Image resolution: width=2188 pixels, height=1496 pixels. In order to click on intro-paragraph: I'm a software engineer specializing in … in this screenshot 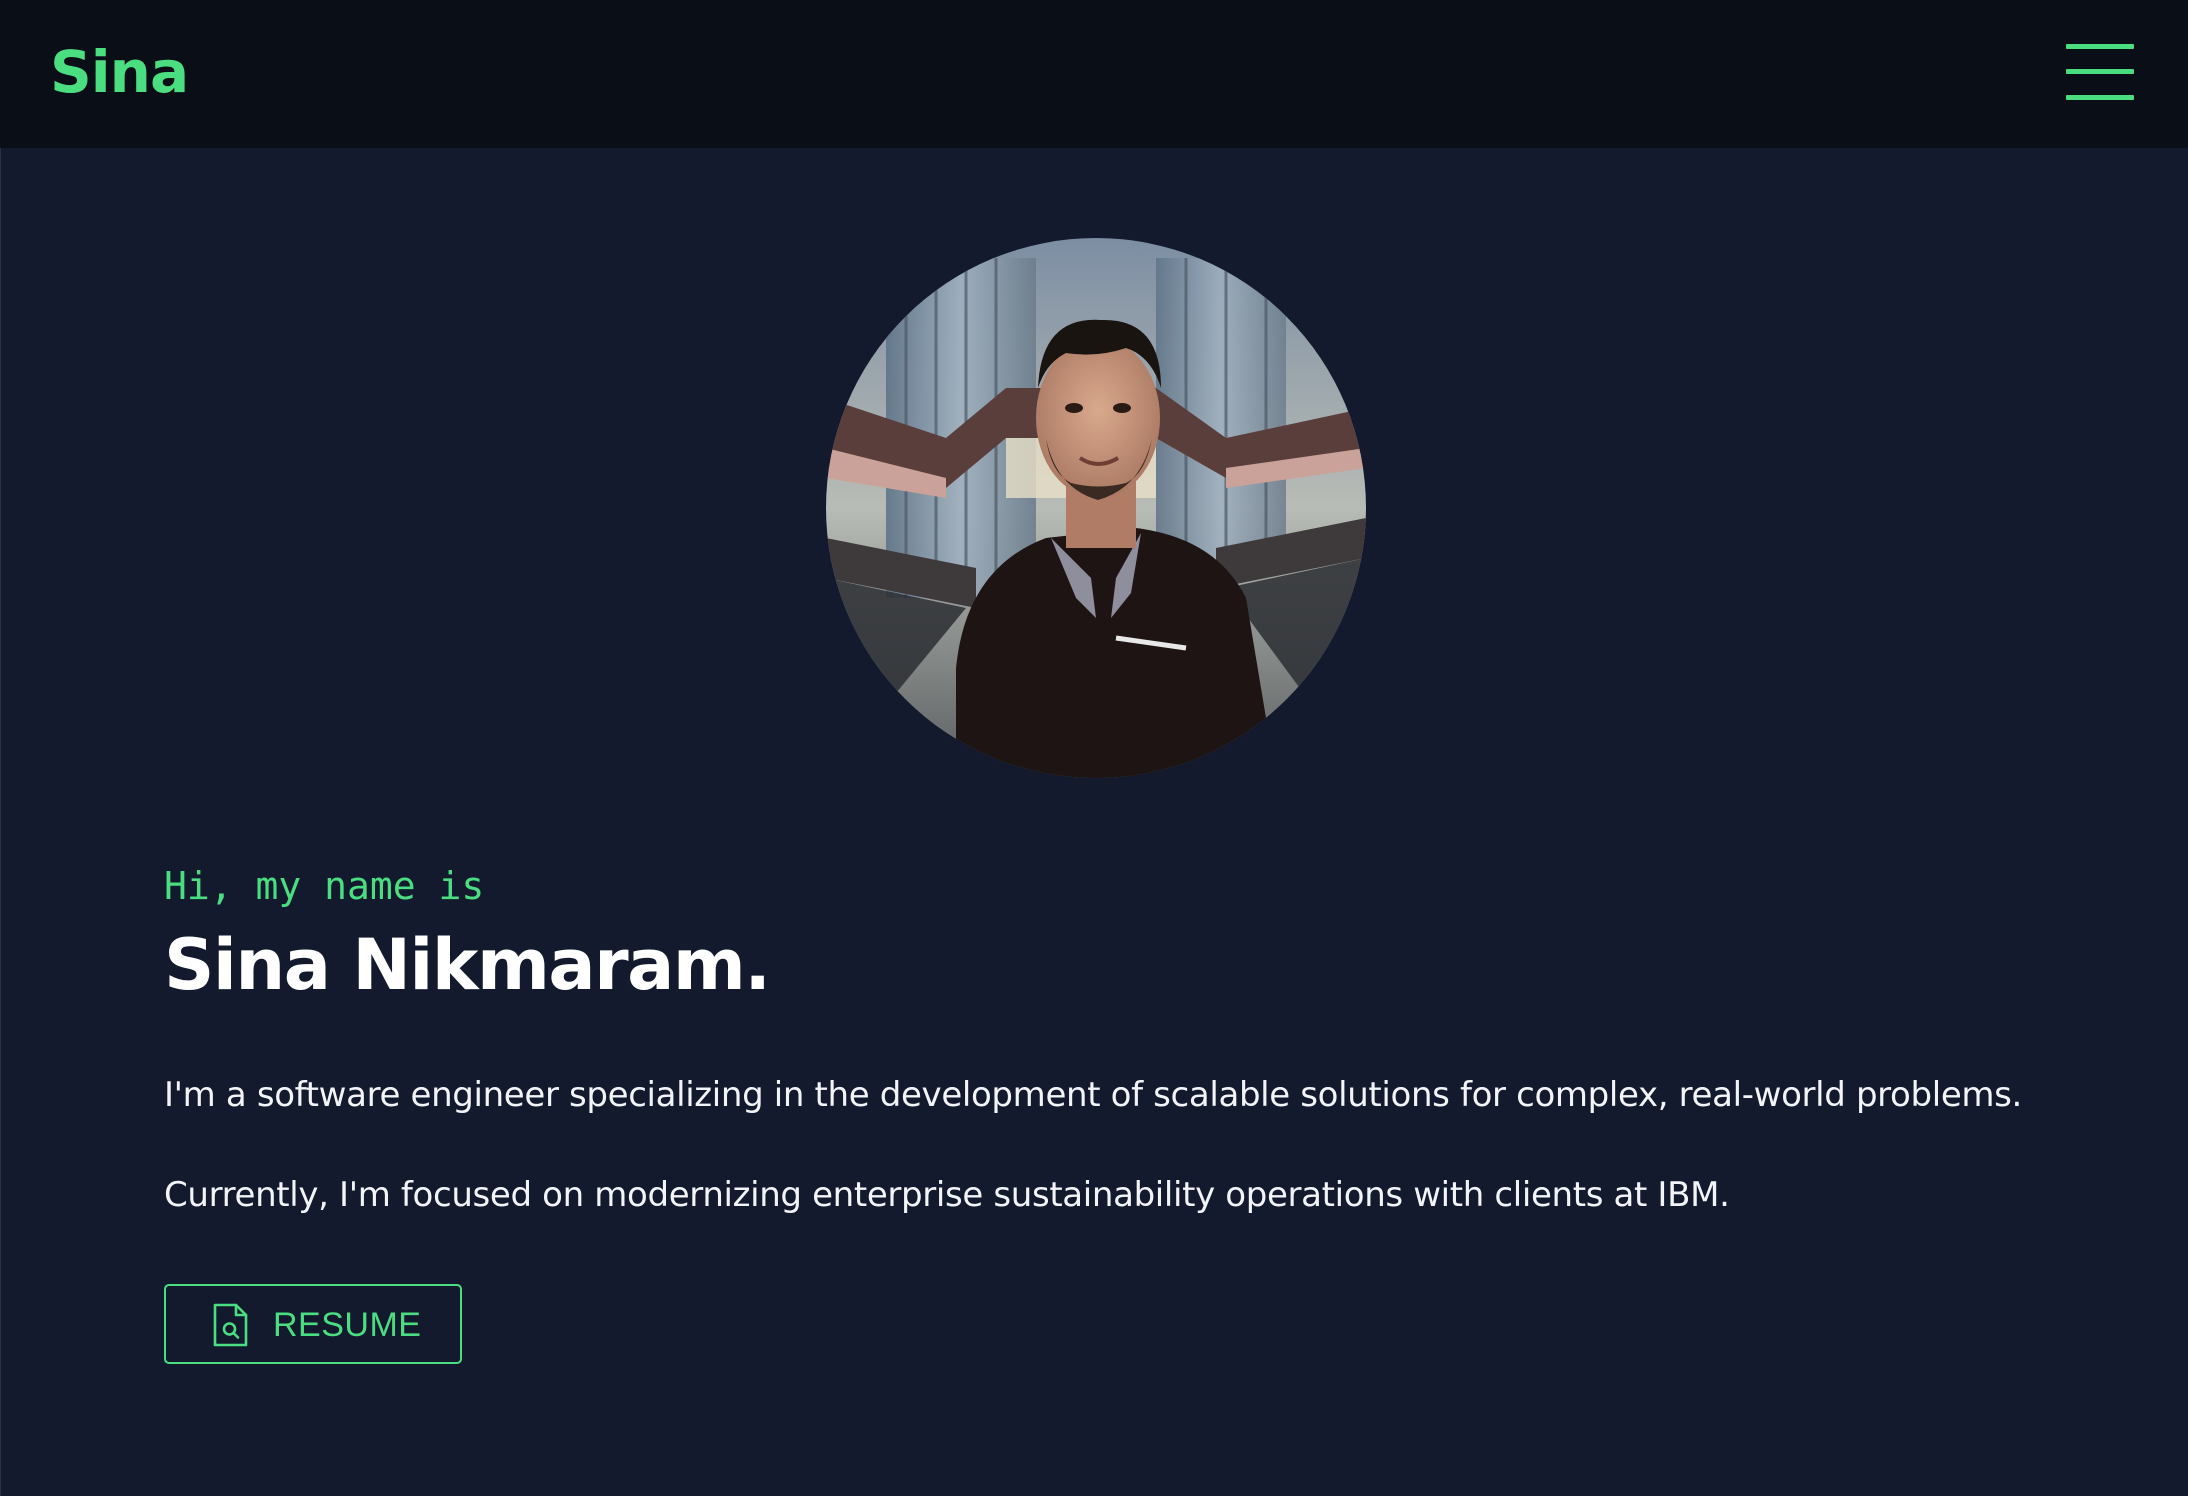, I will do `click(1093, 1095)`.